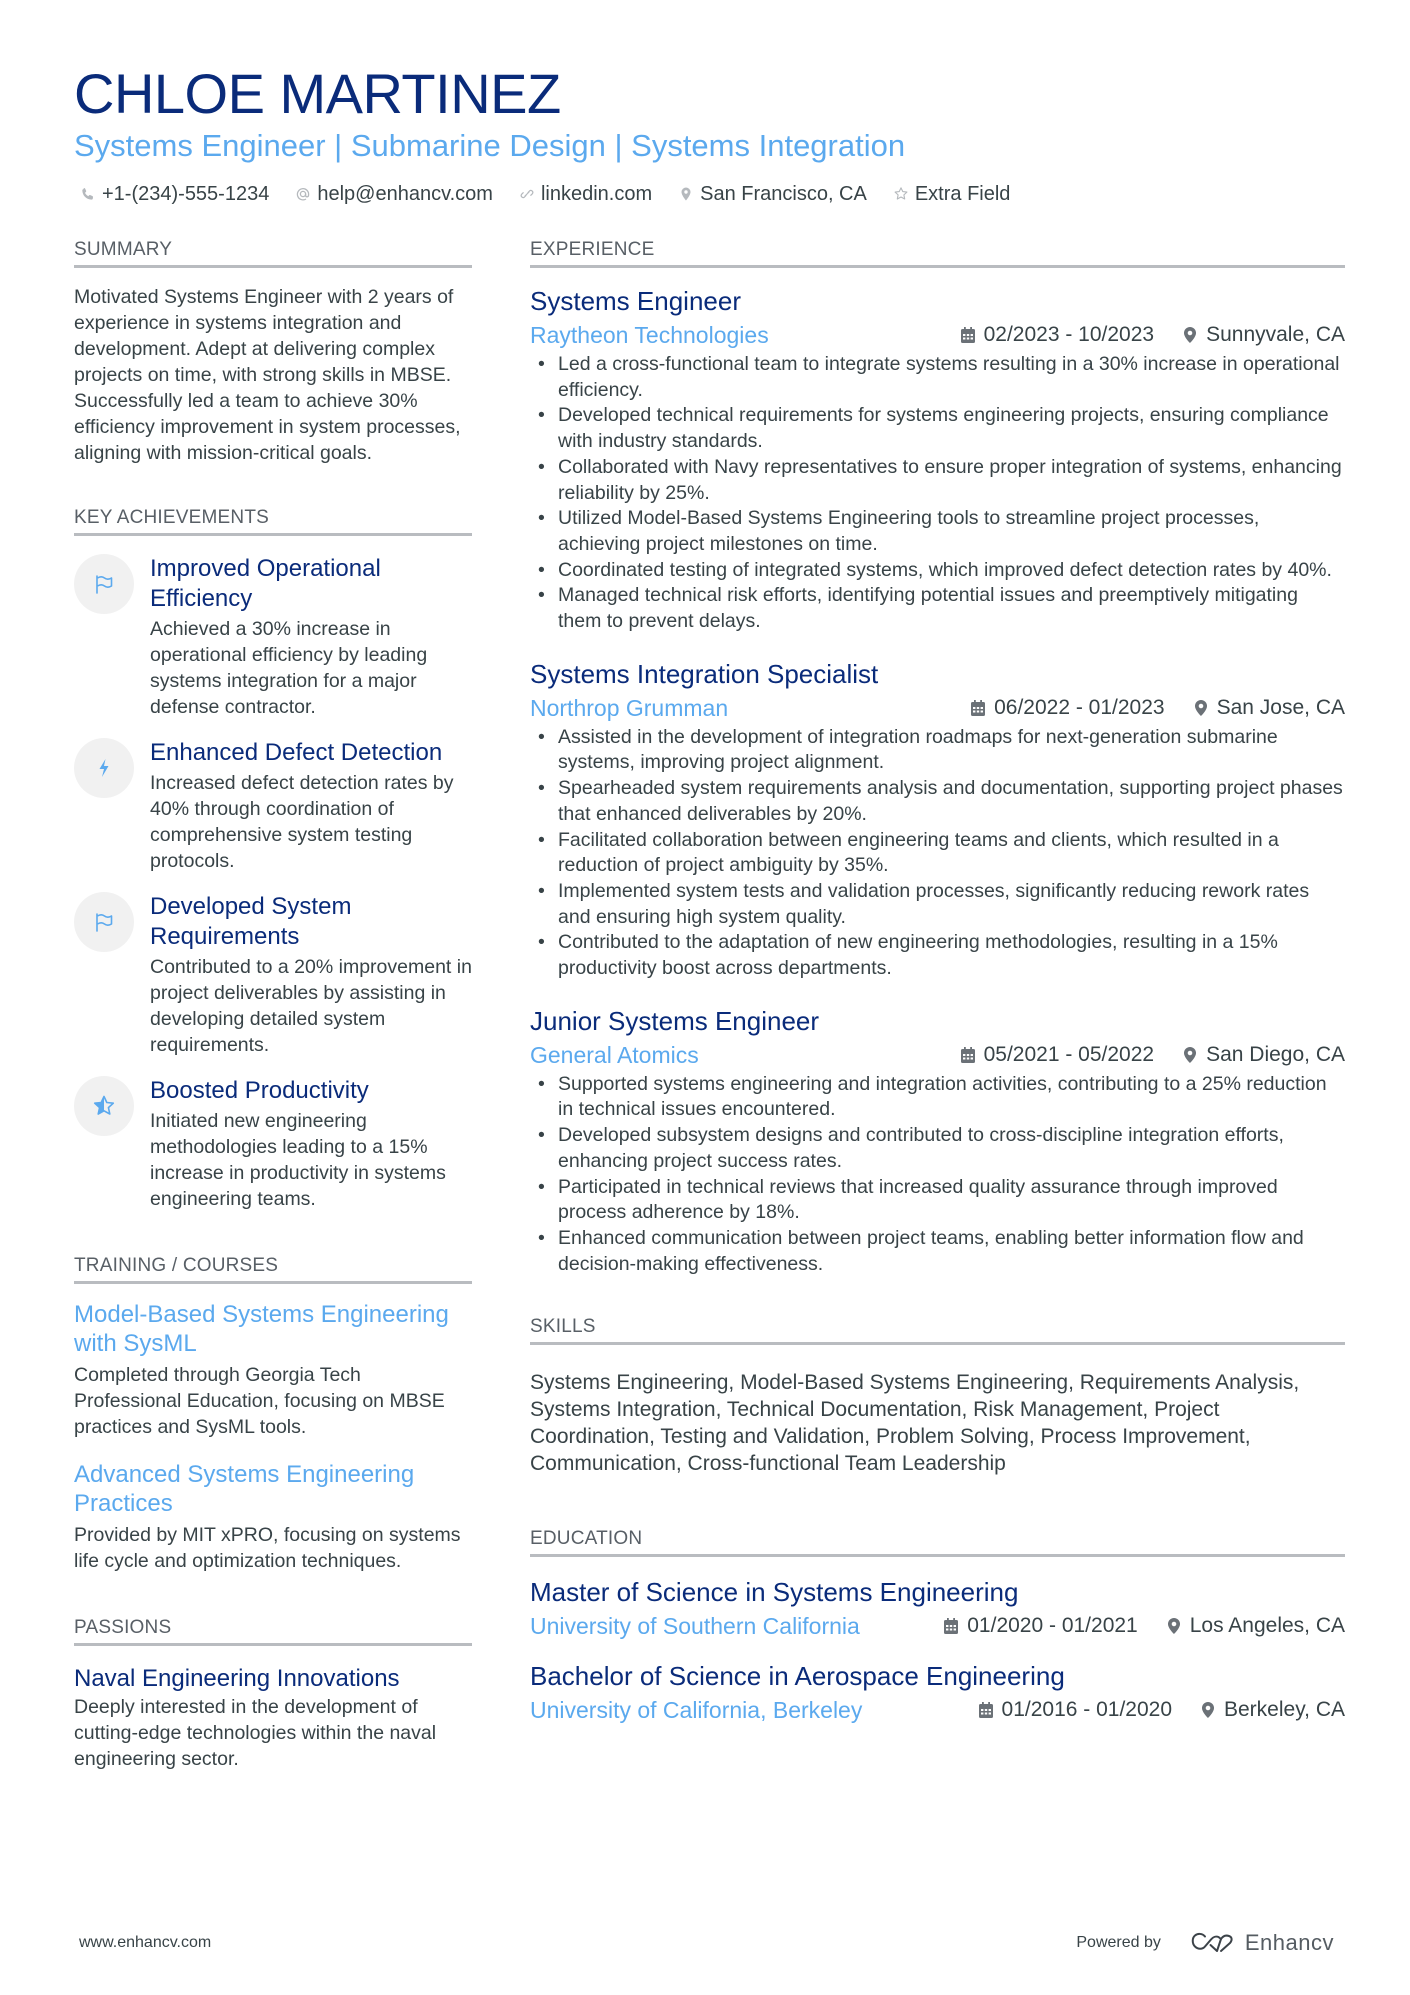 The height and width of the screenshot is (1995, 1410). I want to click on education-location: Berkeley, CA, so click(1284, 1710).